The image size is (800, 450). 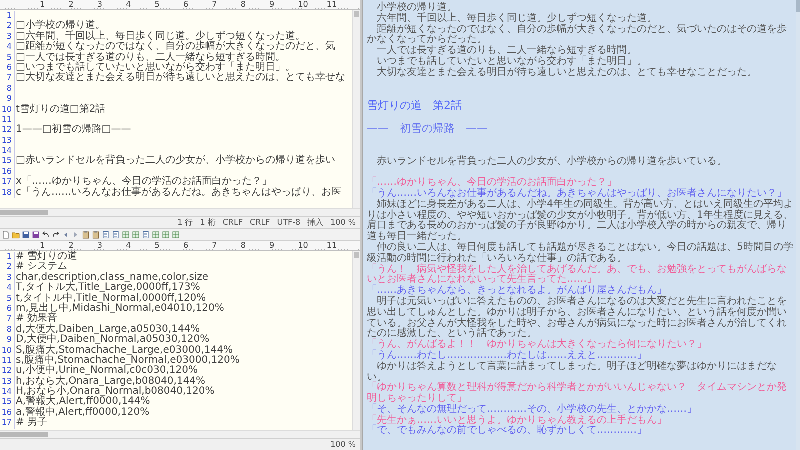 I want to click on code-line: x「……ゆかりちゃん、今日の学活のお話面白かった？」, so click(x=143, y=182).